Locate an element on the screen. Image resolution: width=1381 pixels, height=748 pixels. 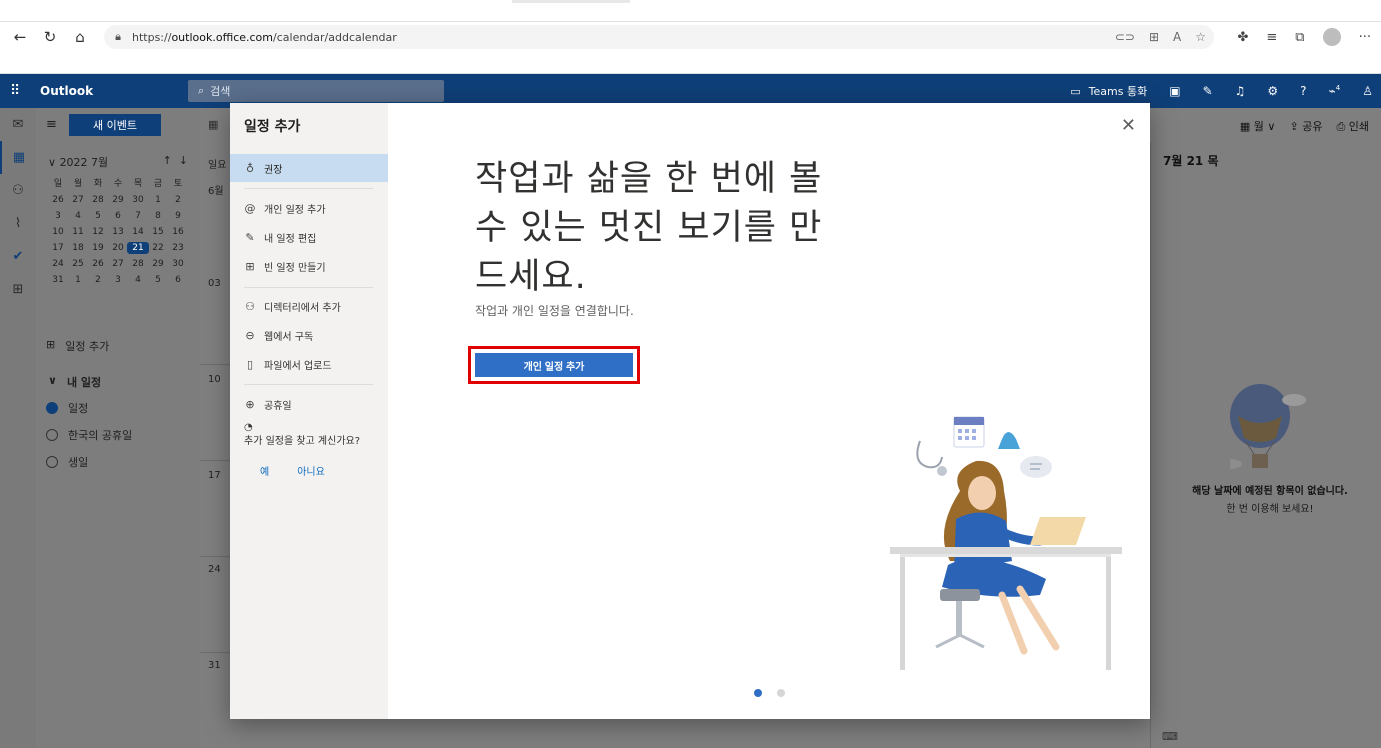
mini-calendar-day: 7 is located at coordinates (138, 216).